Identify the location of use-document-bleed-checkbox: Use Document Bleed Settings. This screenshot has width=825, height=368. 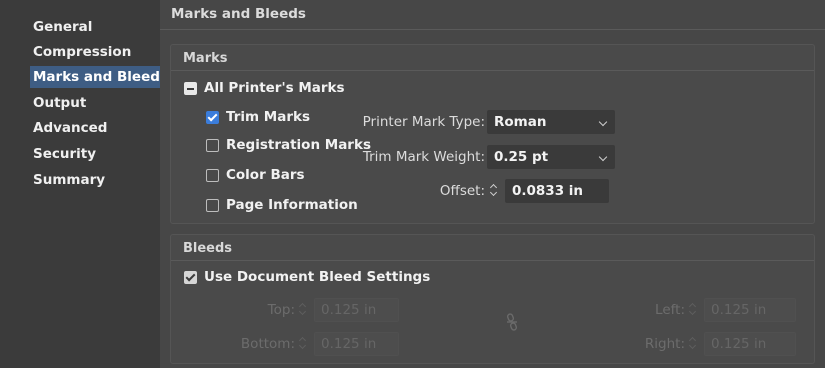
(307, 277).